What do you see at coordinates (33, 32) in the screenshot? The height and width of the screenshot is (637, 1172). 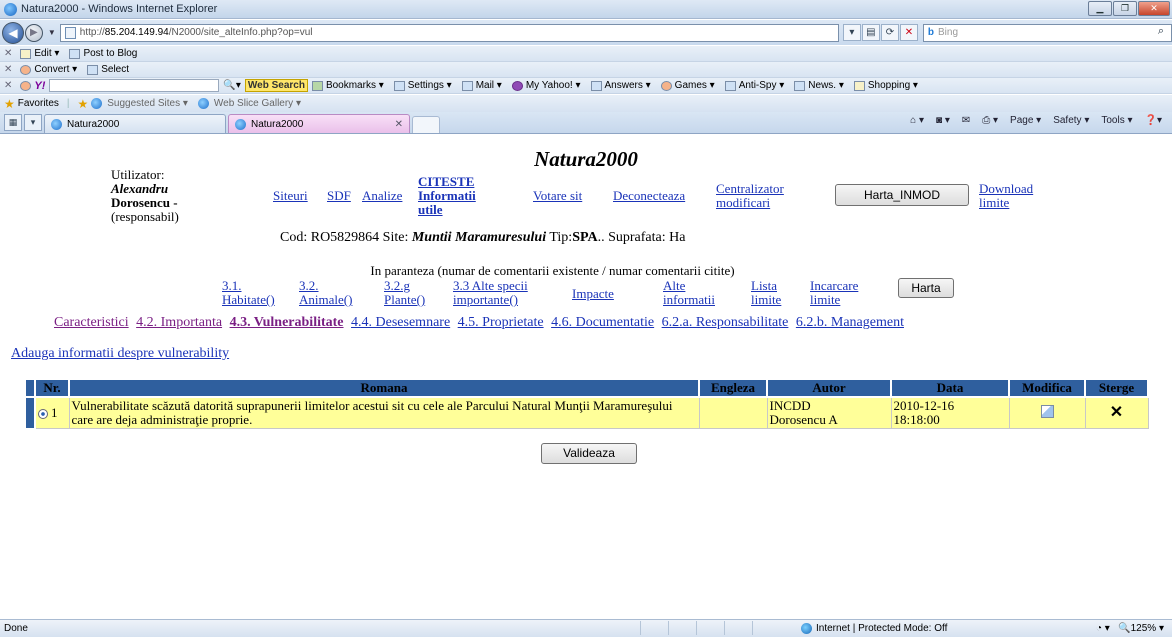 I see `forward-button: ▶` at bounding box center [33, 32].